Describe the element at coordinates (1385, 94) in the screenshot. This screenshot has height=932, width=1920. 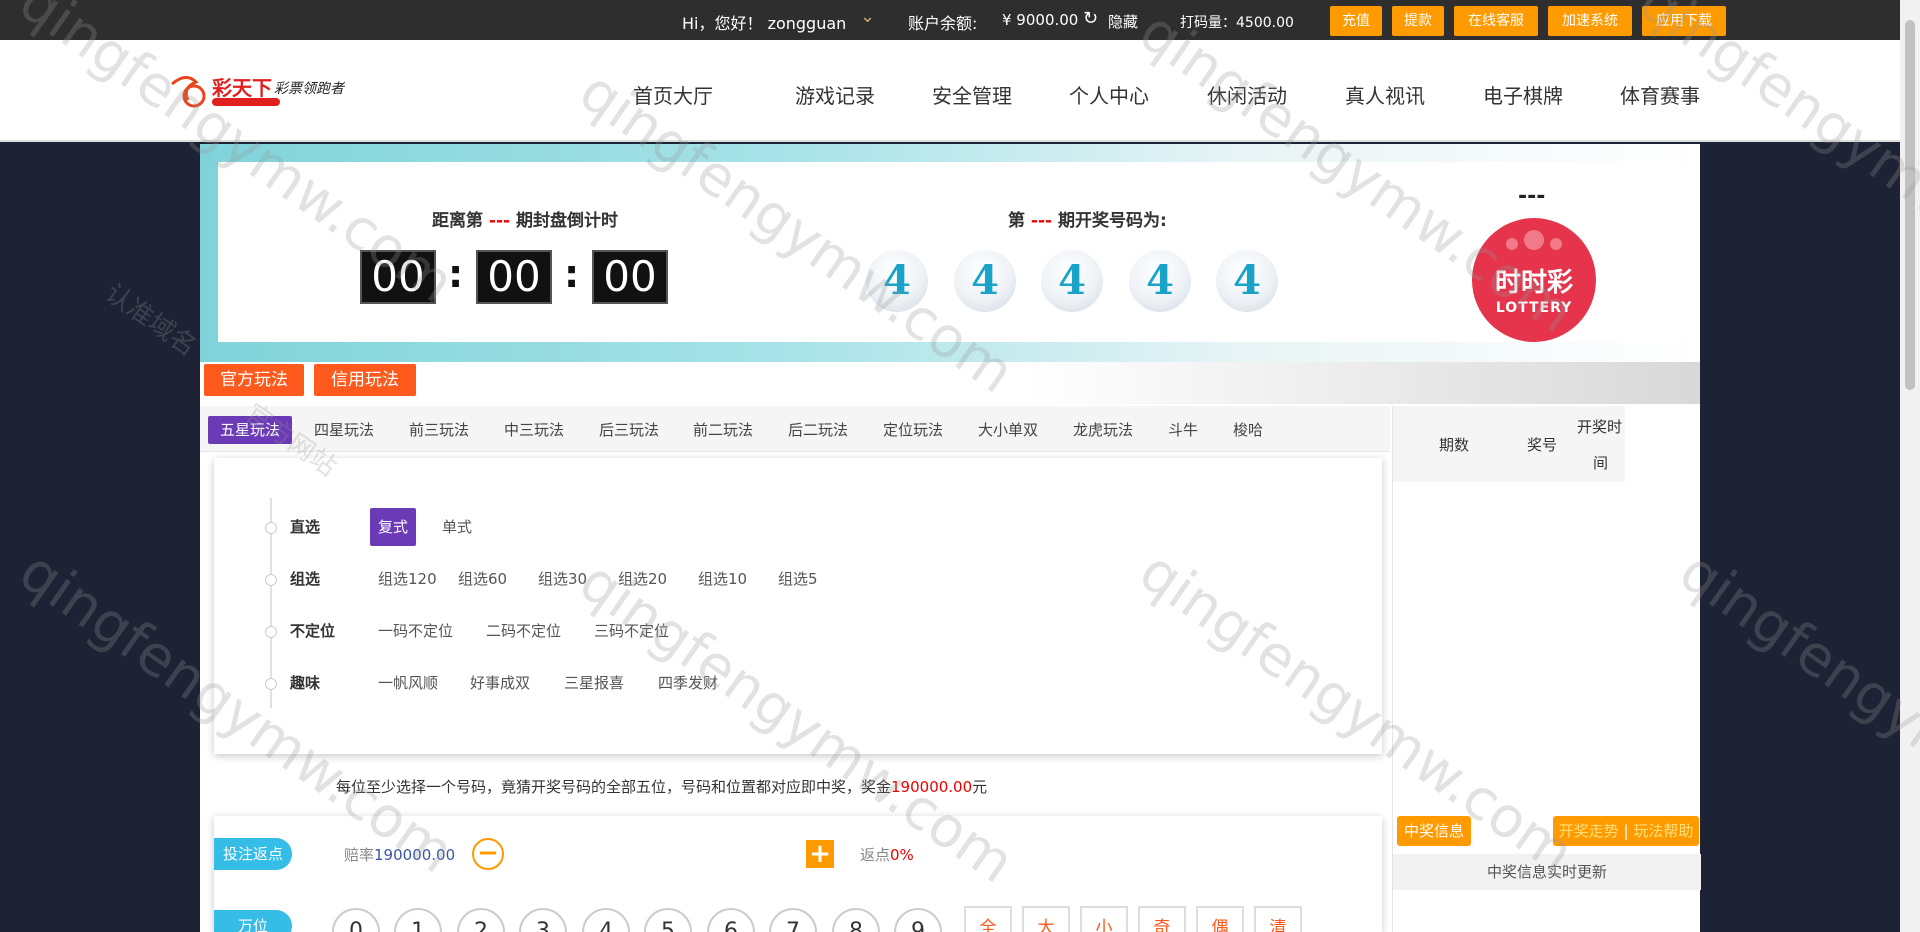
I see `nav-live: 真人视讯` at that location.